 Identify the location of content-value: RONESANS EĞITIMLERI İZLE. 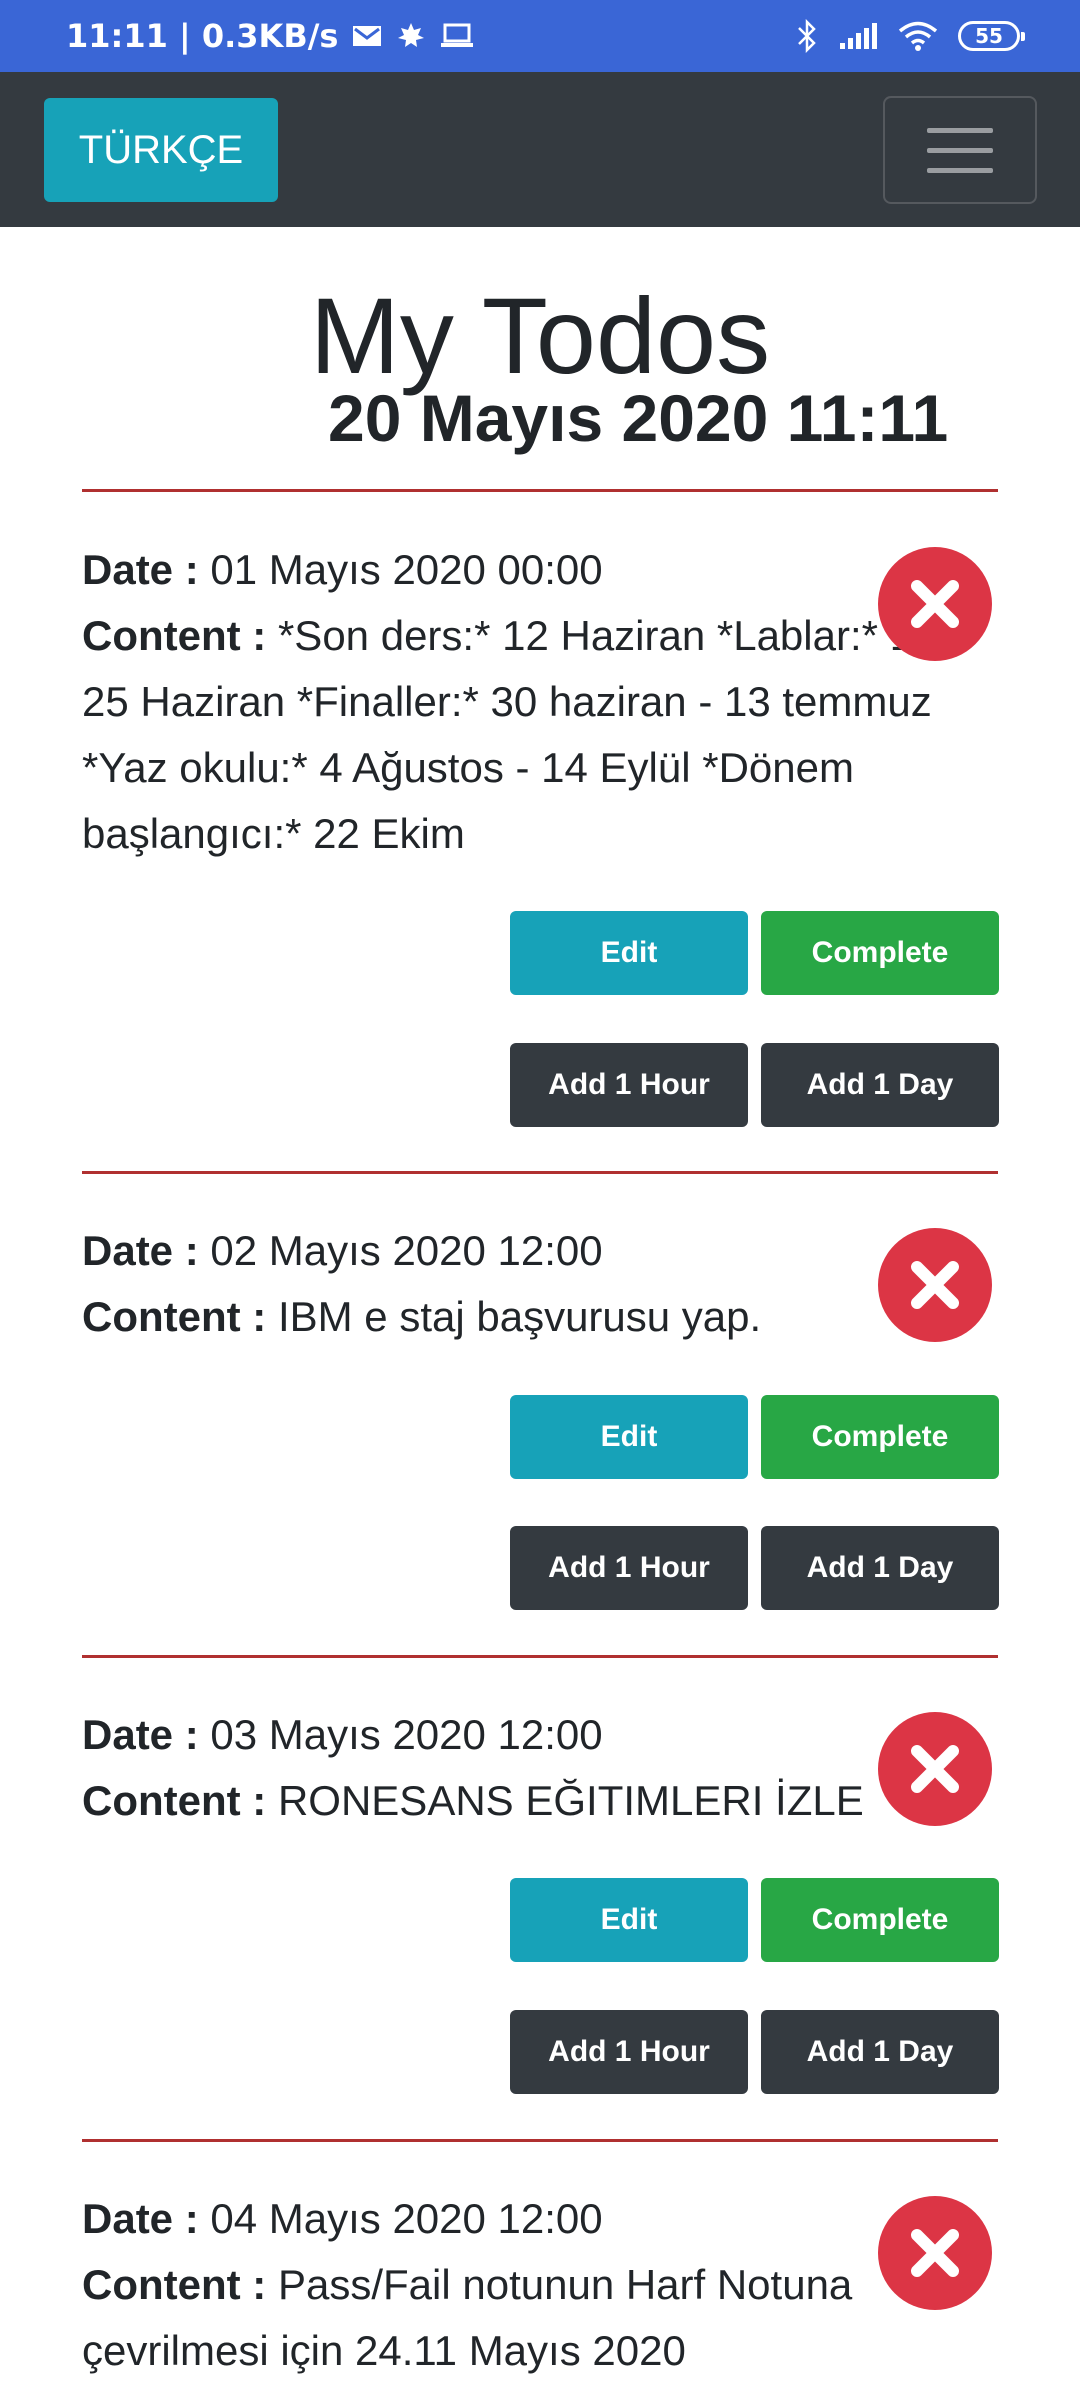
(565, 1800).